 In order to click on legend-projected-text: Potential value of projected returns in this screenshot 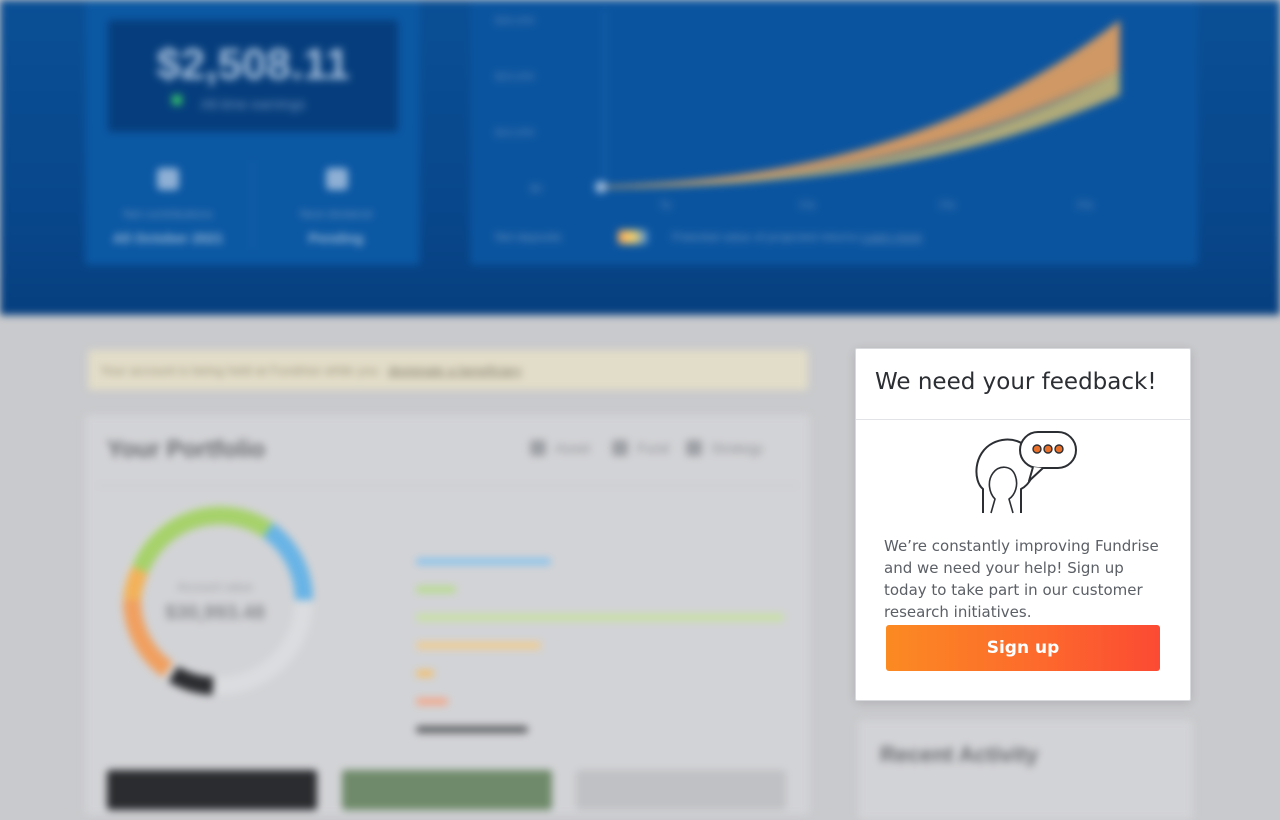, I will do `click(765, 237)`.